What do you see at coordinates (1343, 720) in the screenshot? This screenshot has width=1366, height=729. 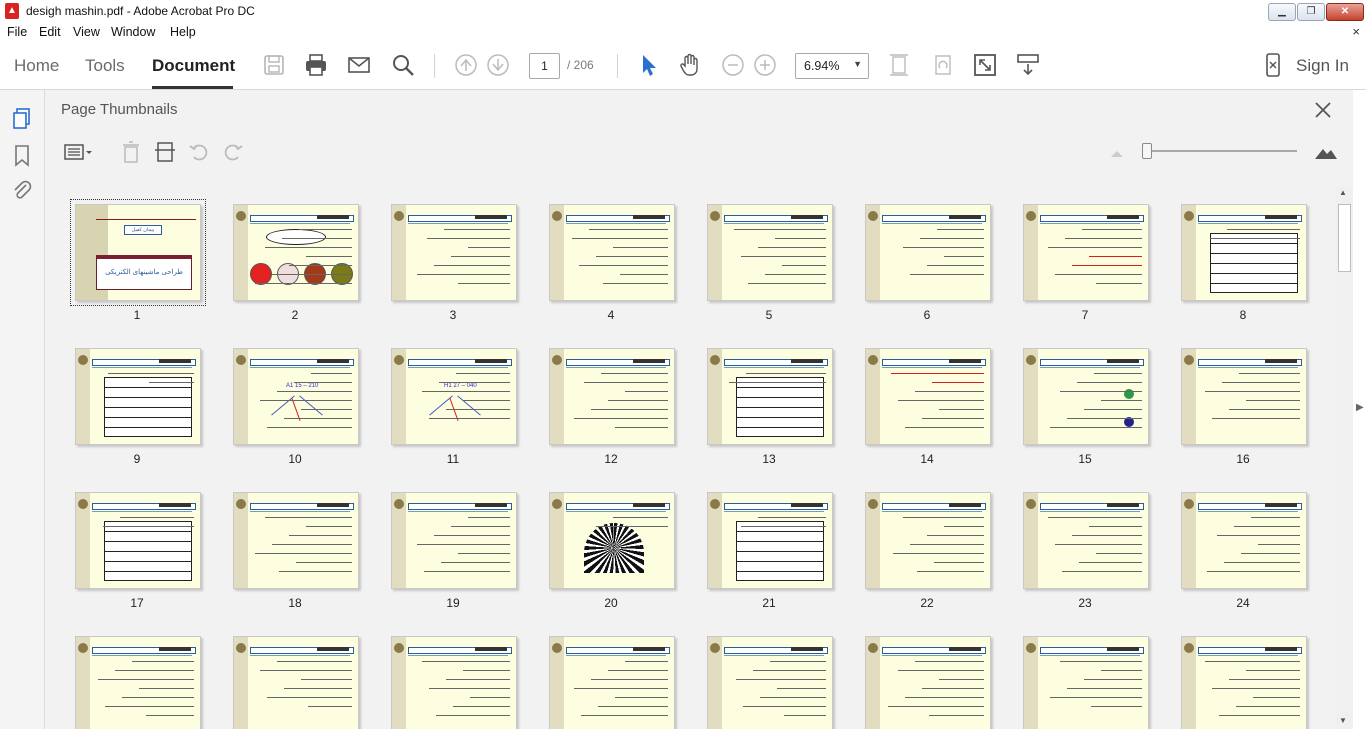 I see `scroll-down-icon: ▼` at bounding box center [1343, 720].